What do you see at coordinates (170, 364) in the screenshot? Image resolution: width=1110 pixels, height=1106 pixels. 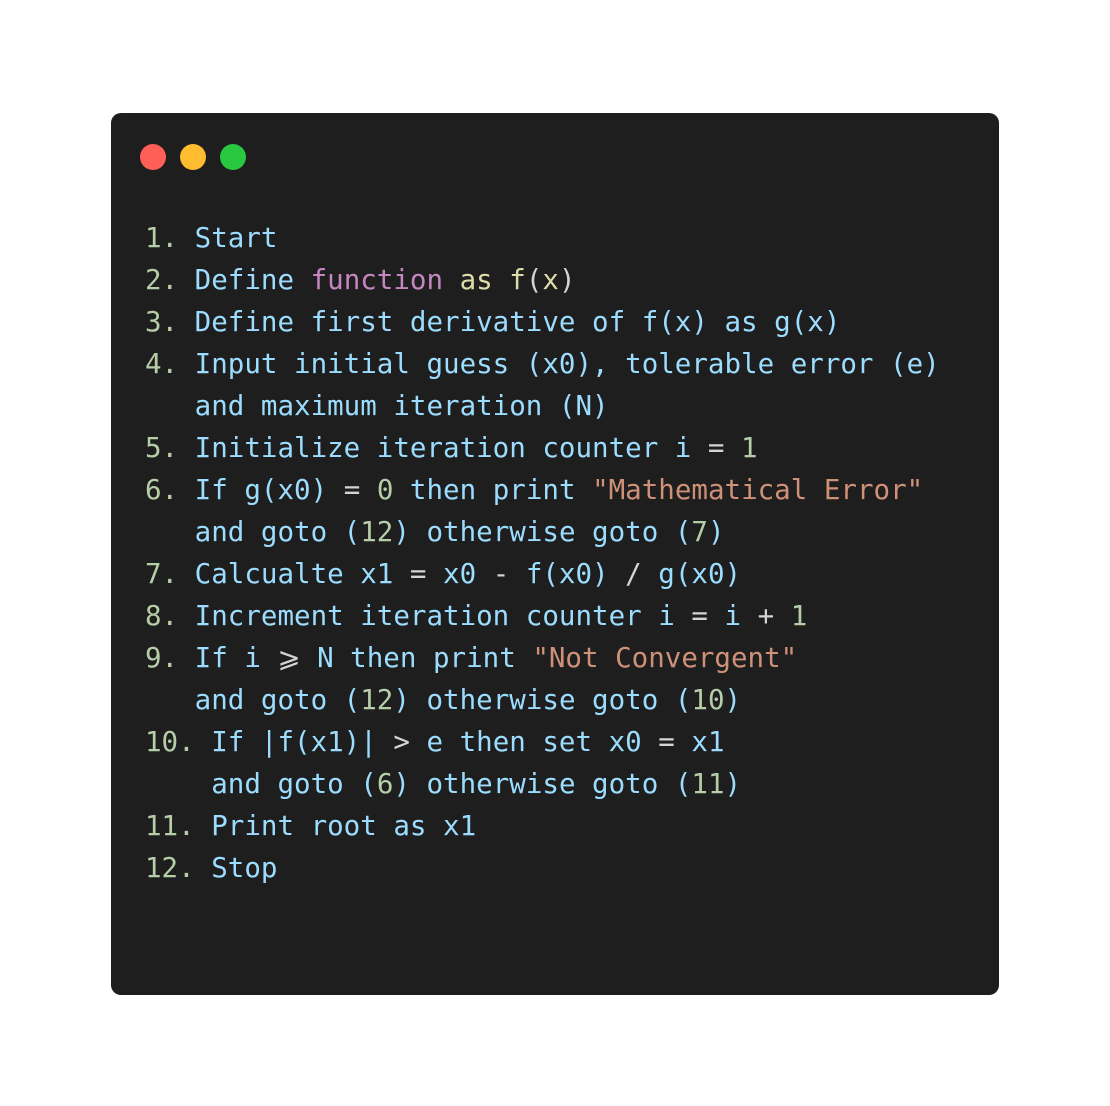 I see `line-number: 4.` at bounding box center [170, 364].